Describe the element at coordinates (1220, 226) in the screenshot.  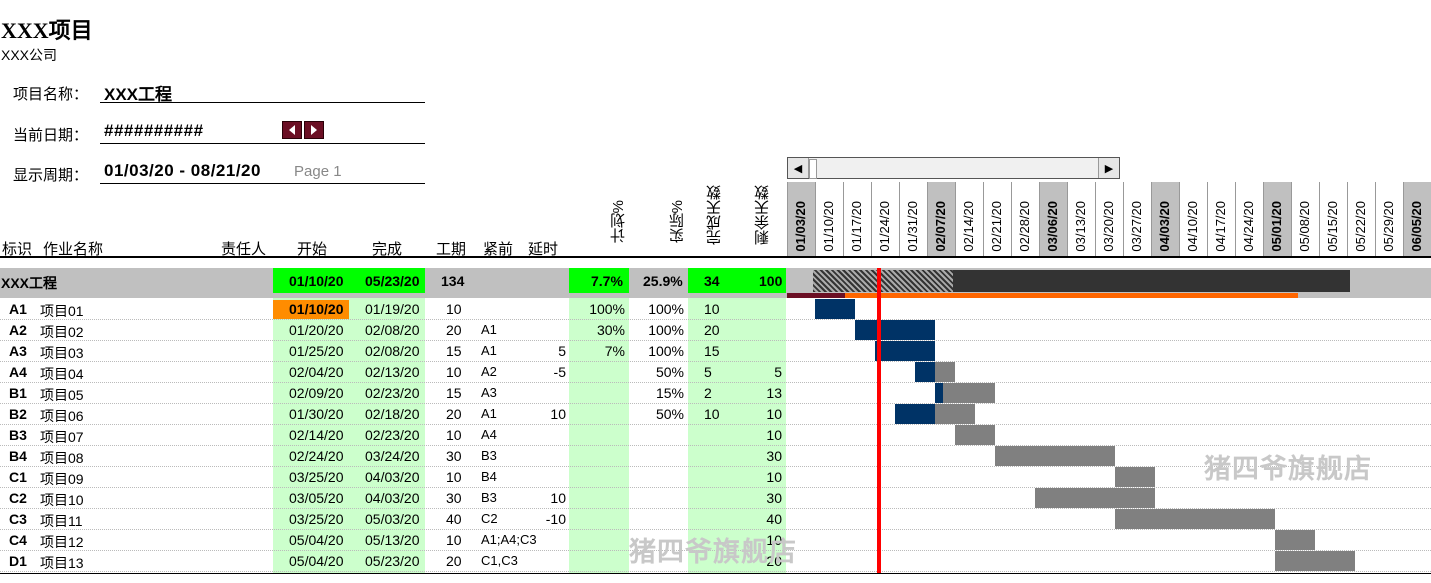
I see `timeline-date-label: 04/17/20` at that location.